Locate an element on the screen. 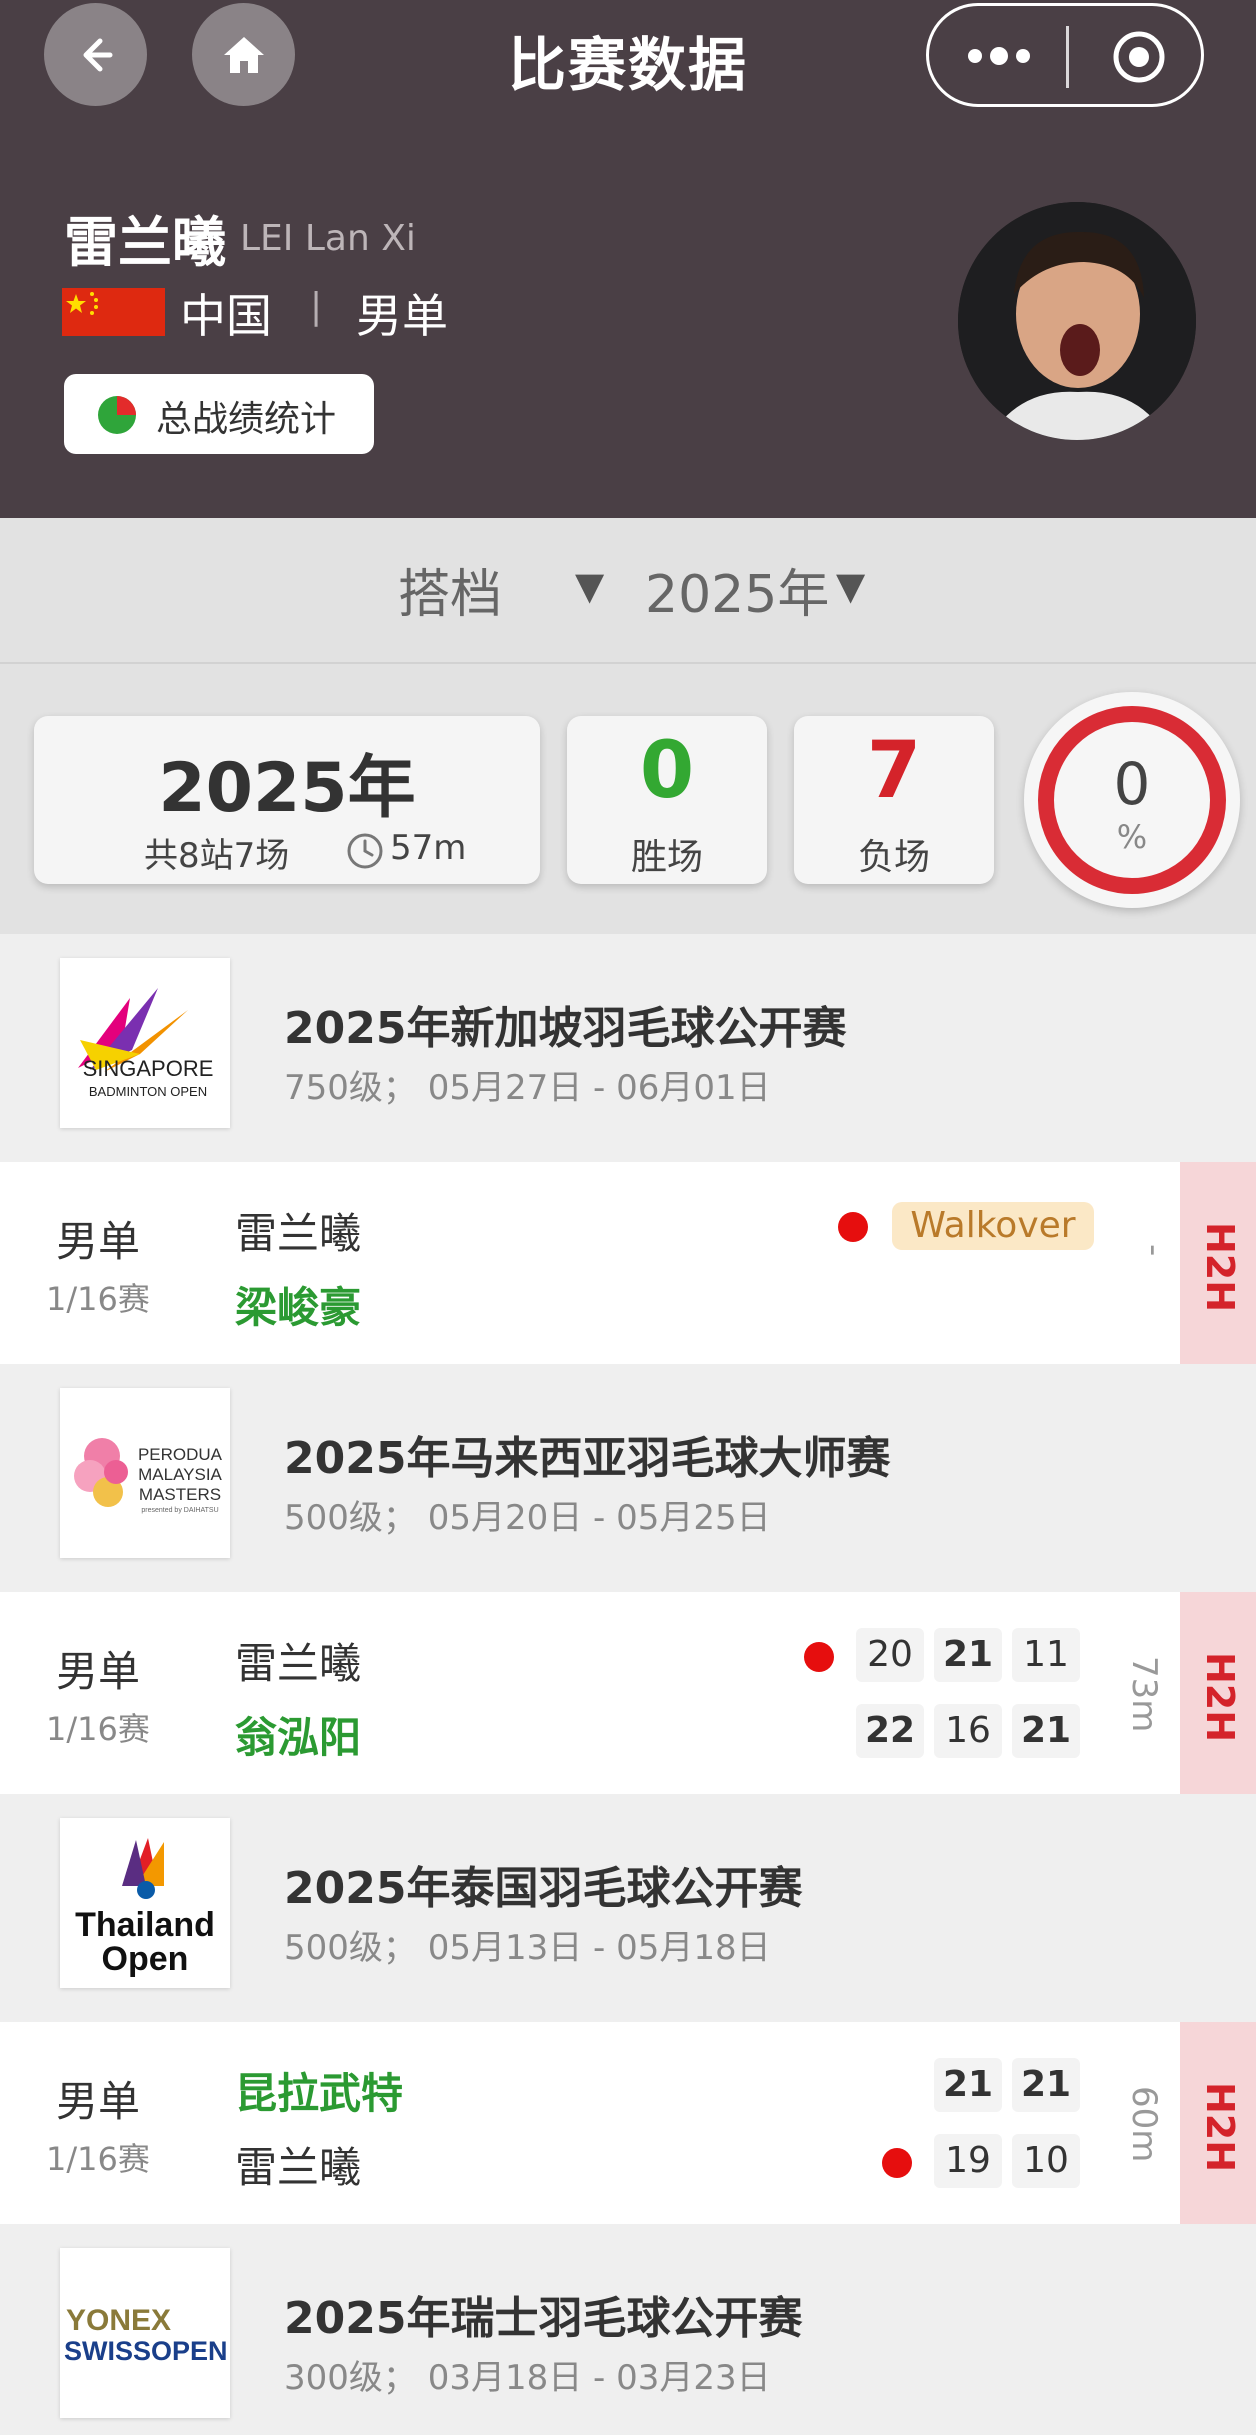  year-filter: 2025年 is located at coordinates (737, 589).